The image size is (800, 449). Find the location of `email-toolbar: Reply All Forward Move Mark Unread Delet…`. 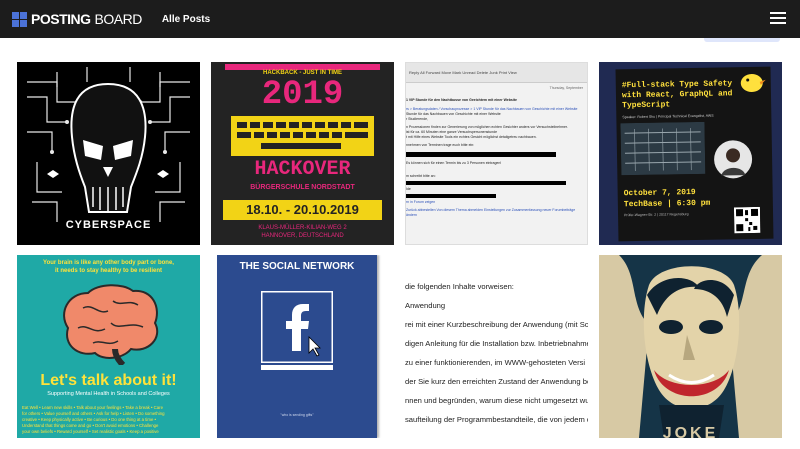

email-toolbar: Reply All Forward Move Mark Unread Delet… is located at coordinates (496, 73).